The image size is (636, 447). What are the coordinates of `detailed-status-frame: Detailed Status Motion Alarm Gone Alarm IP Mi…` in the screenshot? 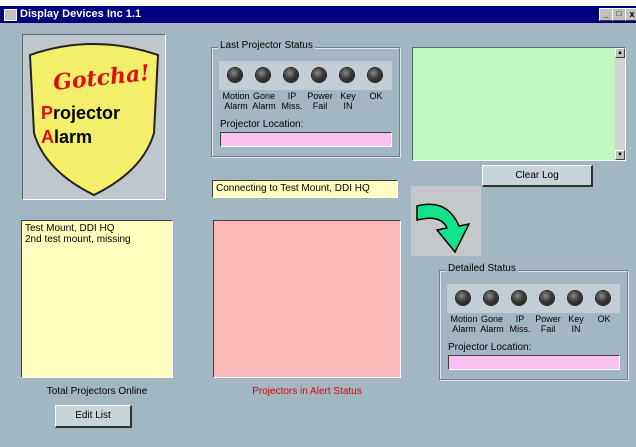 It's located at (533, 321).